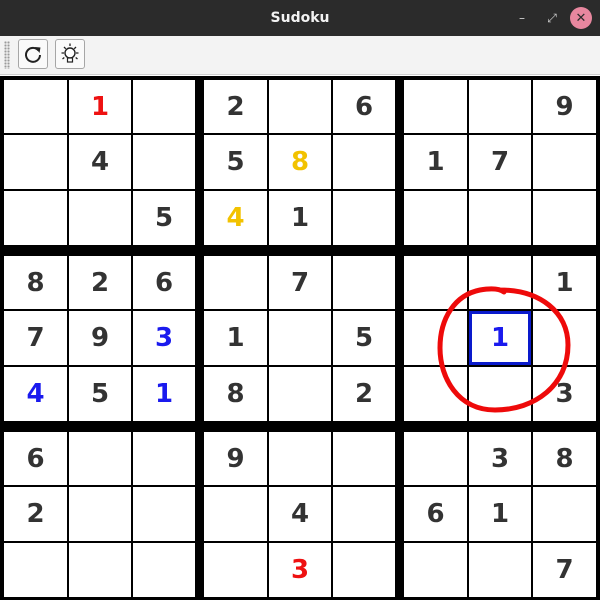 Image resolution: width=600 pixels, height=600 pixels. I want to click on cell-r6c8, so click(500, 394).